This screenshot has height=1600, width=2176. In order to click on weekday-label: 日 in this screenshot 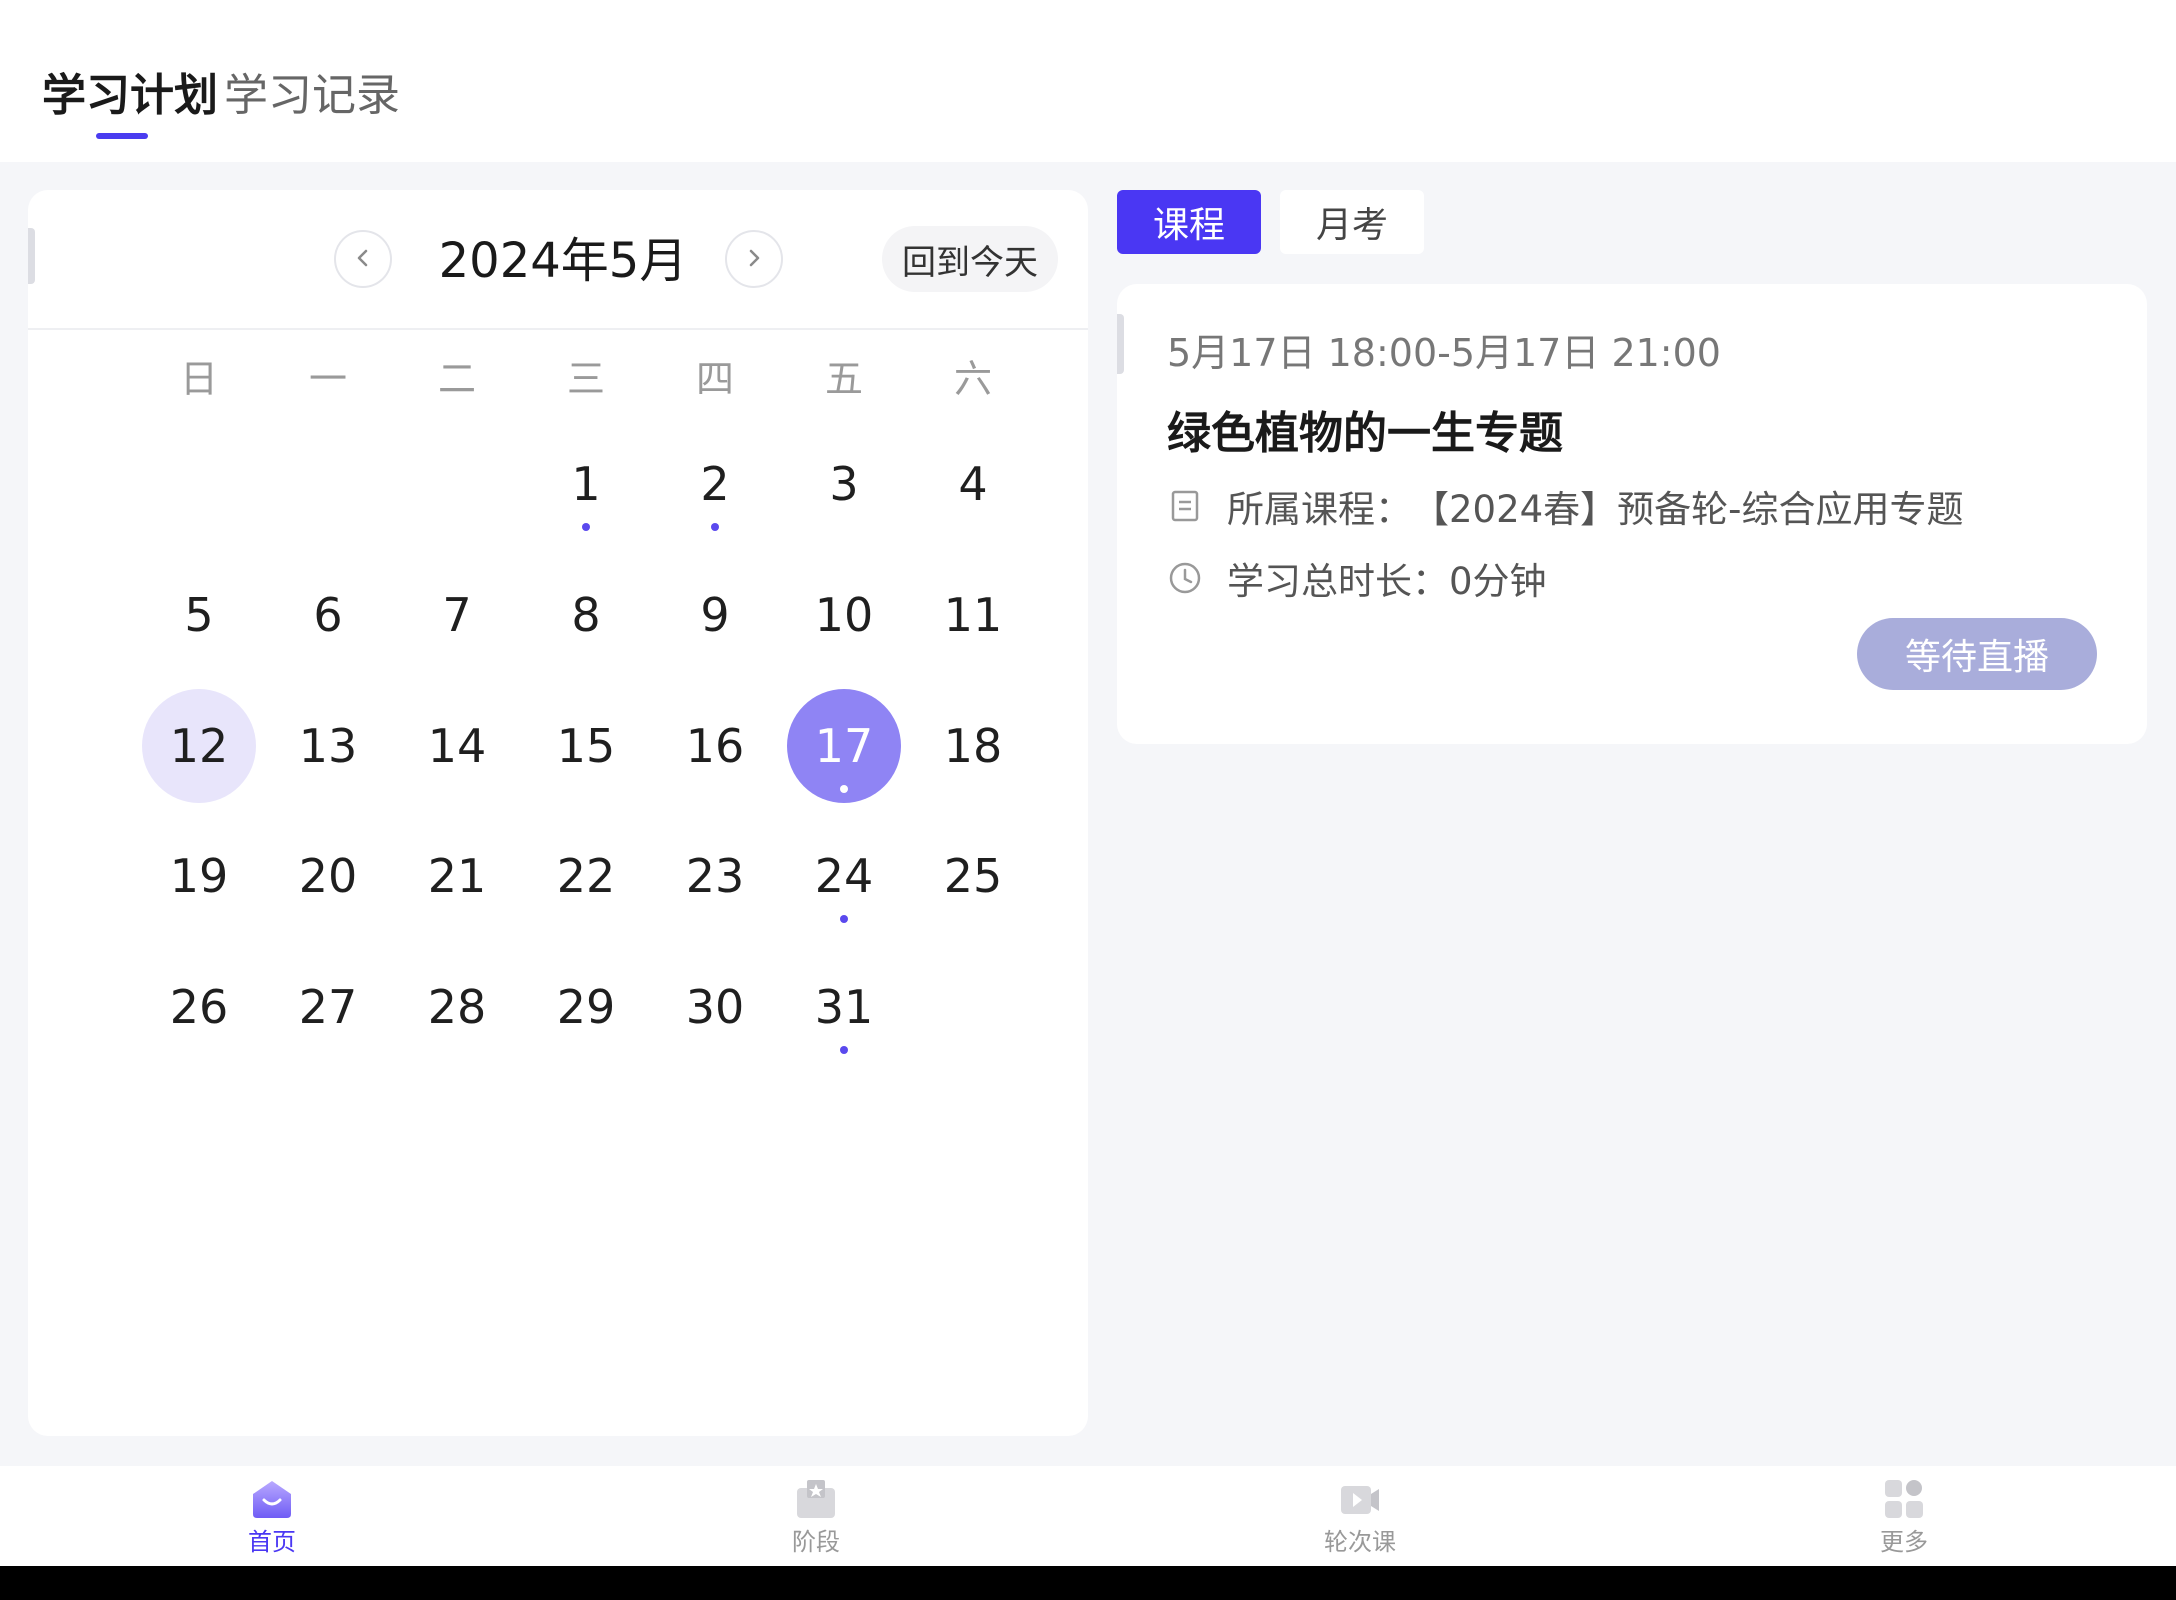, I will do `click(198, 379)`.